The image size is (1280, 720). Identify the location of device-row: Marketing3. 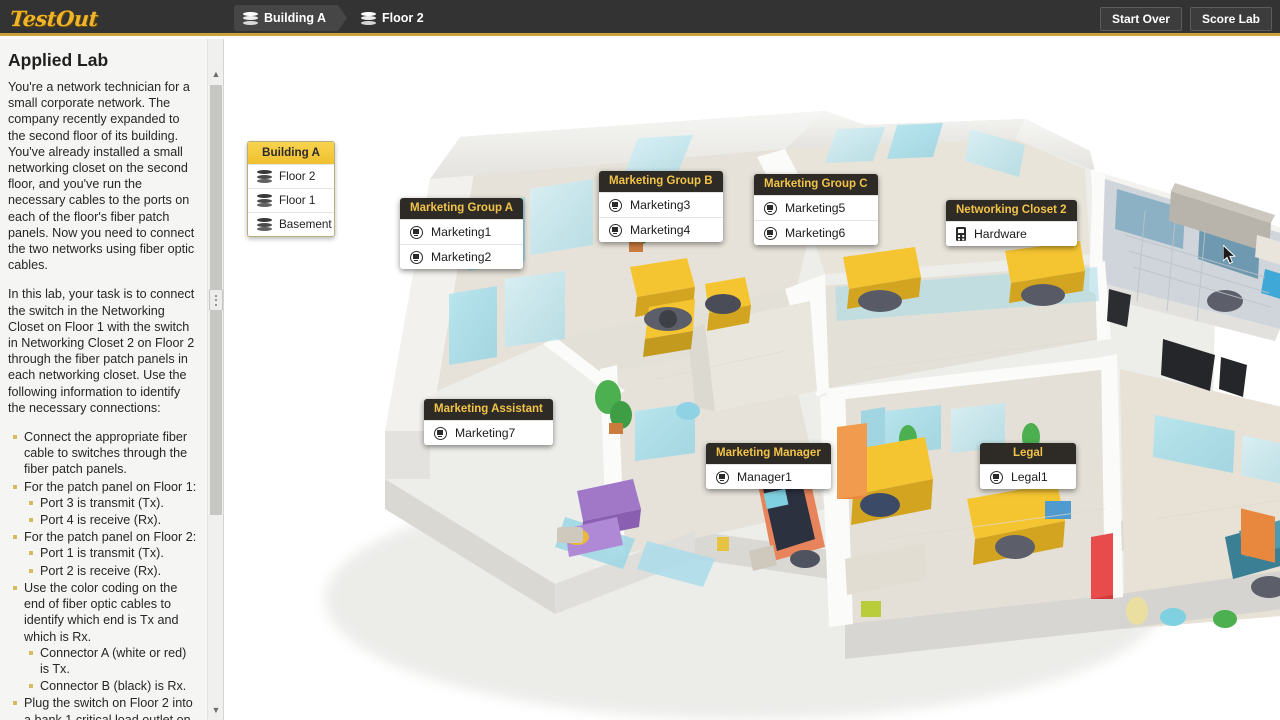
(661, 204).